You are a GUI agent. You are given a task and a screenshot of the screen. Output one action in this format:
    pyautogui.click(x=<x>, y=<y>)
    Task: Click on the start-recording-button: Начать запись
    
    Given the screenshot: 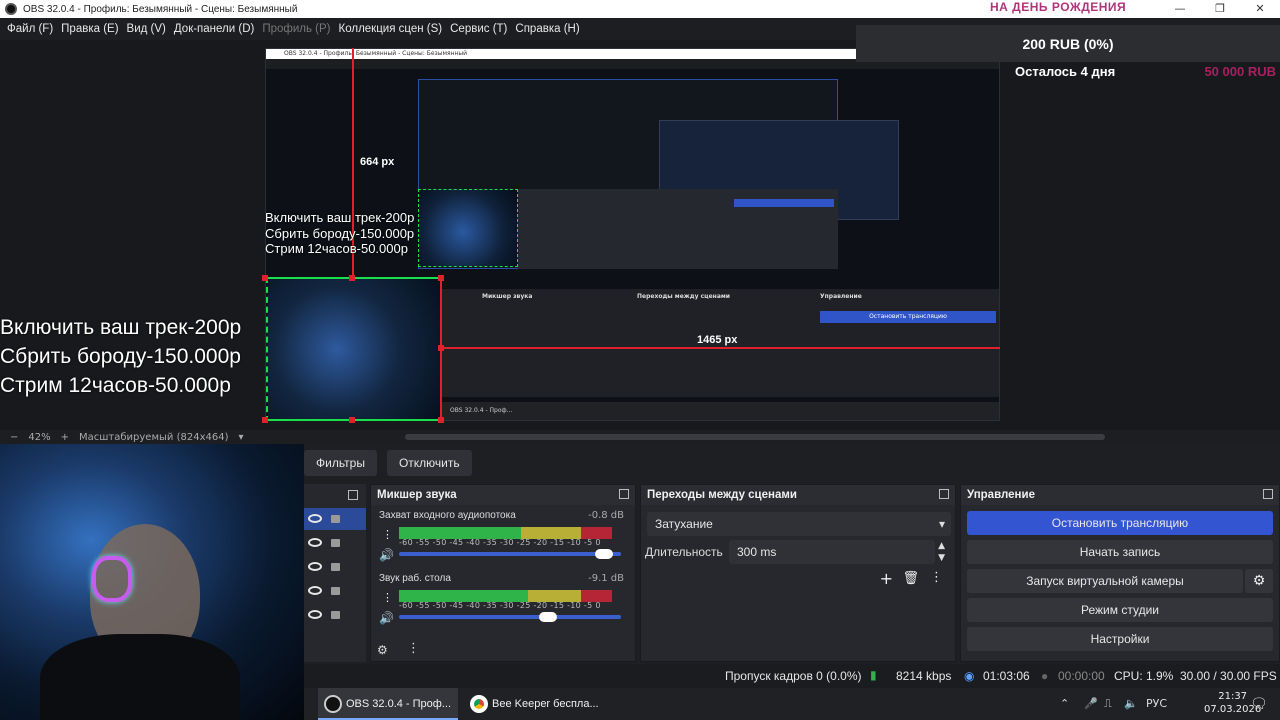 What is the action you would take?
    pyautogui.click(x=1120, y=552)
    